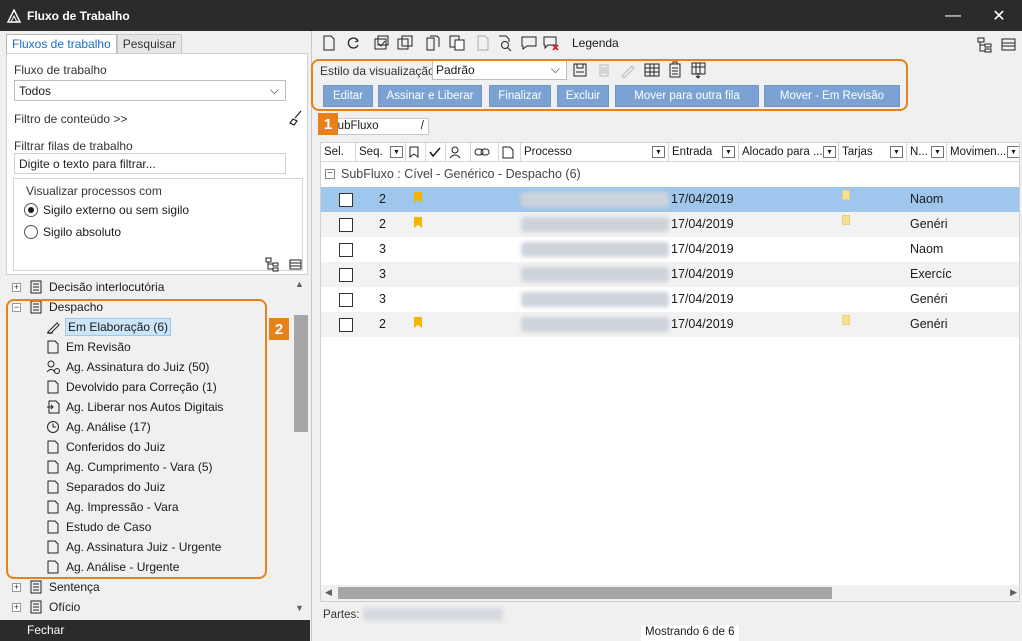 The width and height of the screenshot is (1022, 641). Describe the element at coordinates (56, 587) in the screenshot. I see `tree-node-sentenca: + Sentença` at that location.